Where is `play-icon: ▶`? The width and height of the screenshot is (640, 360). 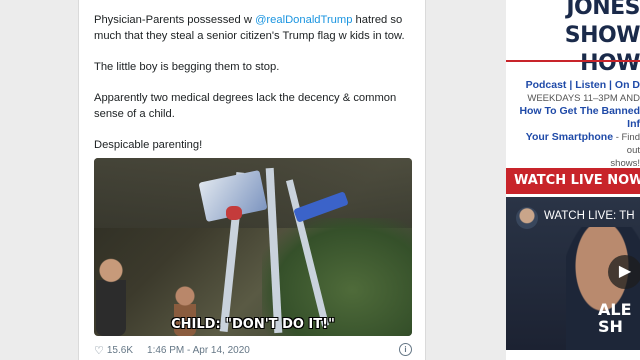
play-icon: ▶ is located at coordinates (624, 272).